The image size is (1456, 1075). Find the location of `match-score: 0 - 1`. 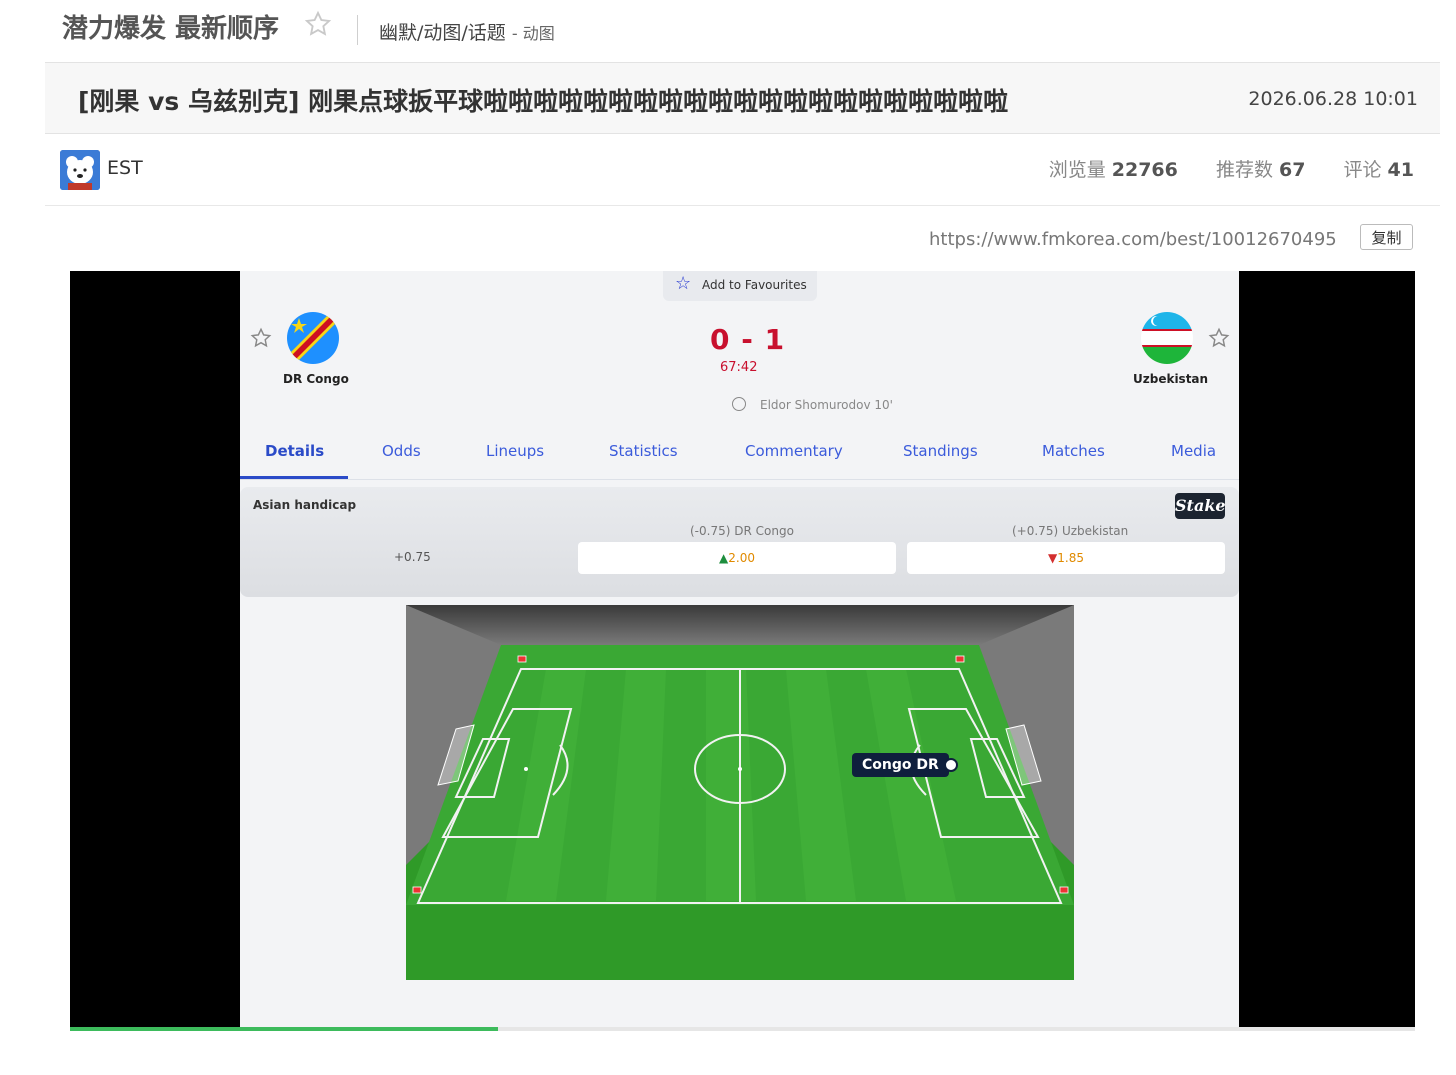

match-score: 0 - 1 is located at coordinates (748, 339).